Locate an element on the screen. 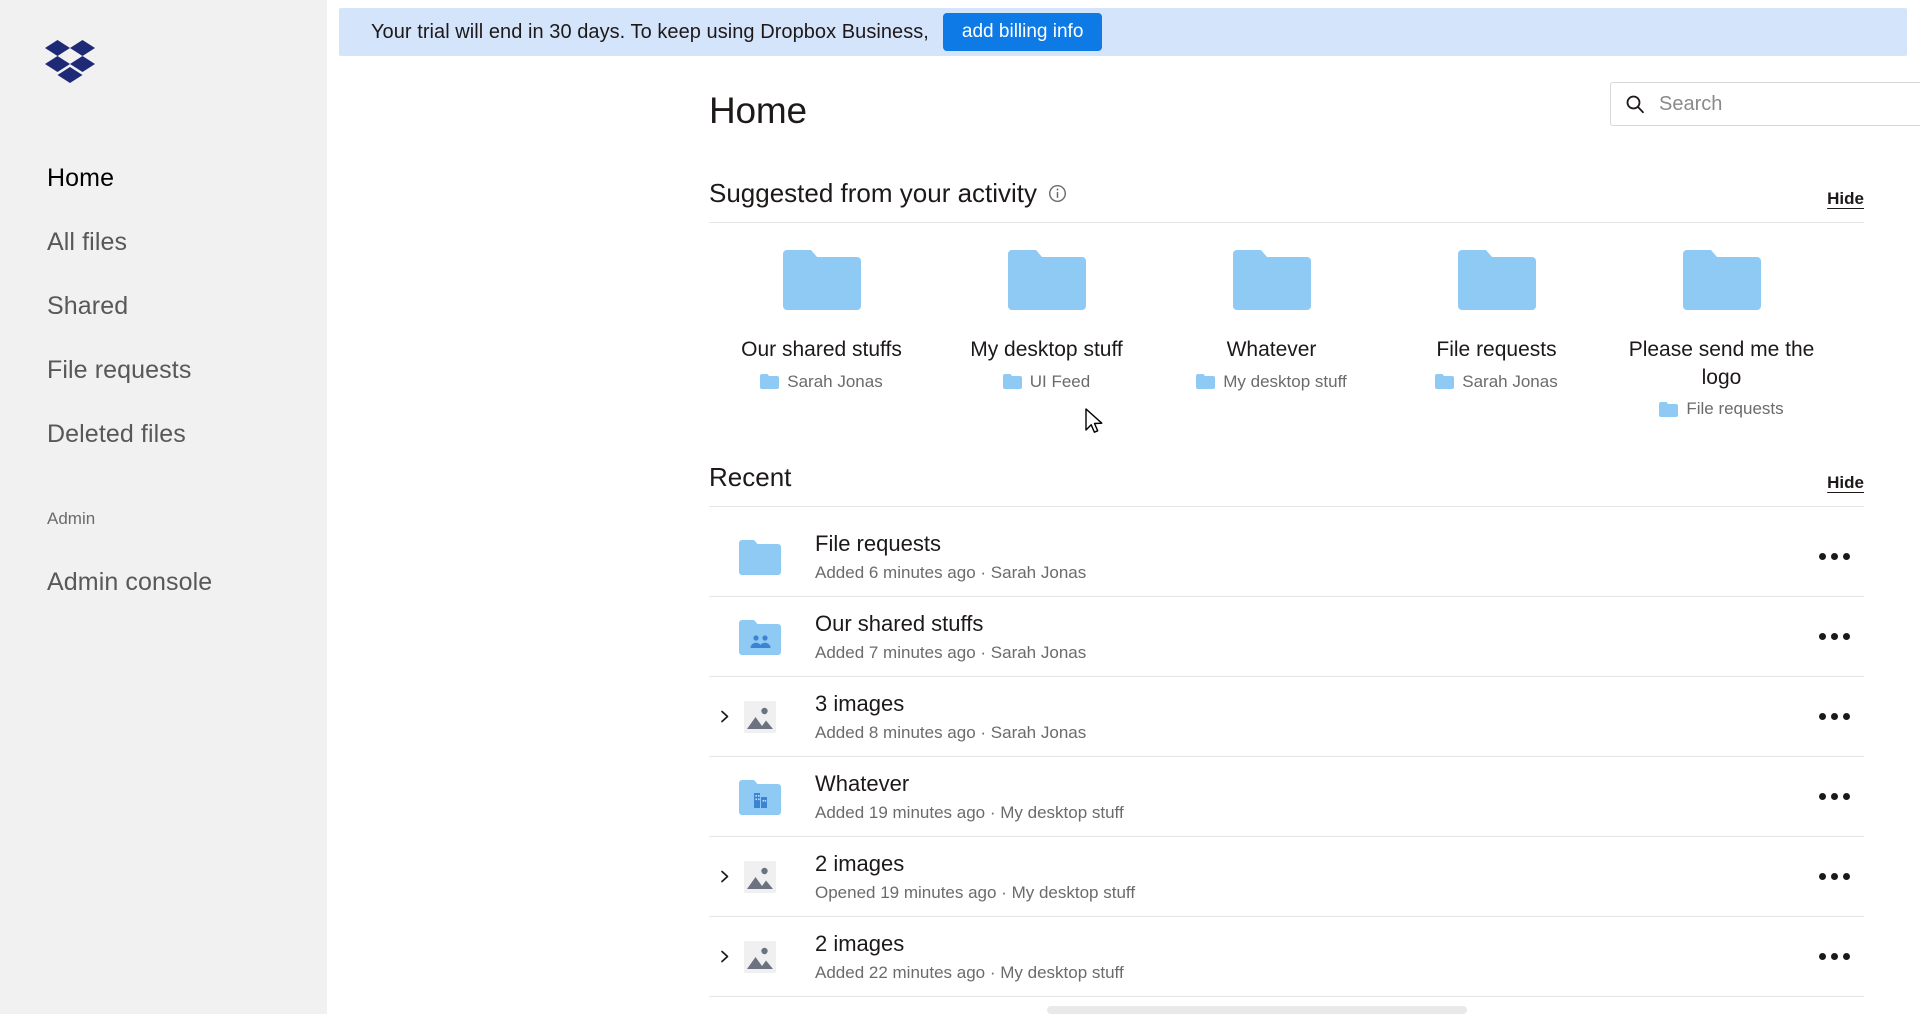 This screenshot has width=1920, height=1014. recent-title-wrap: Recent is located at coordinates (750, 477).